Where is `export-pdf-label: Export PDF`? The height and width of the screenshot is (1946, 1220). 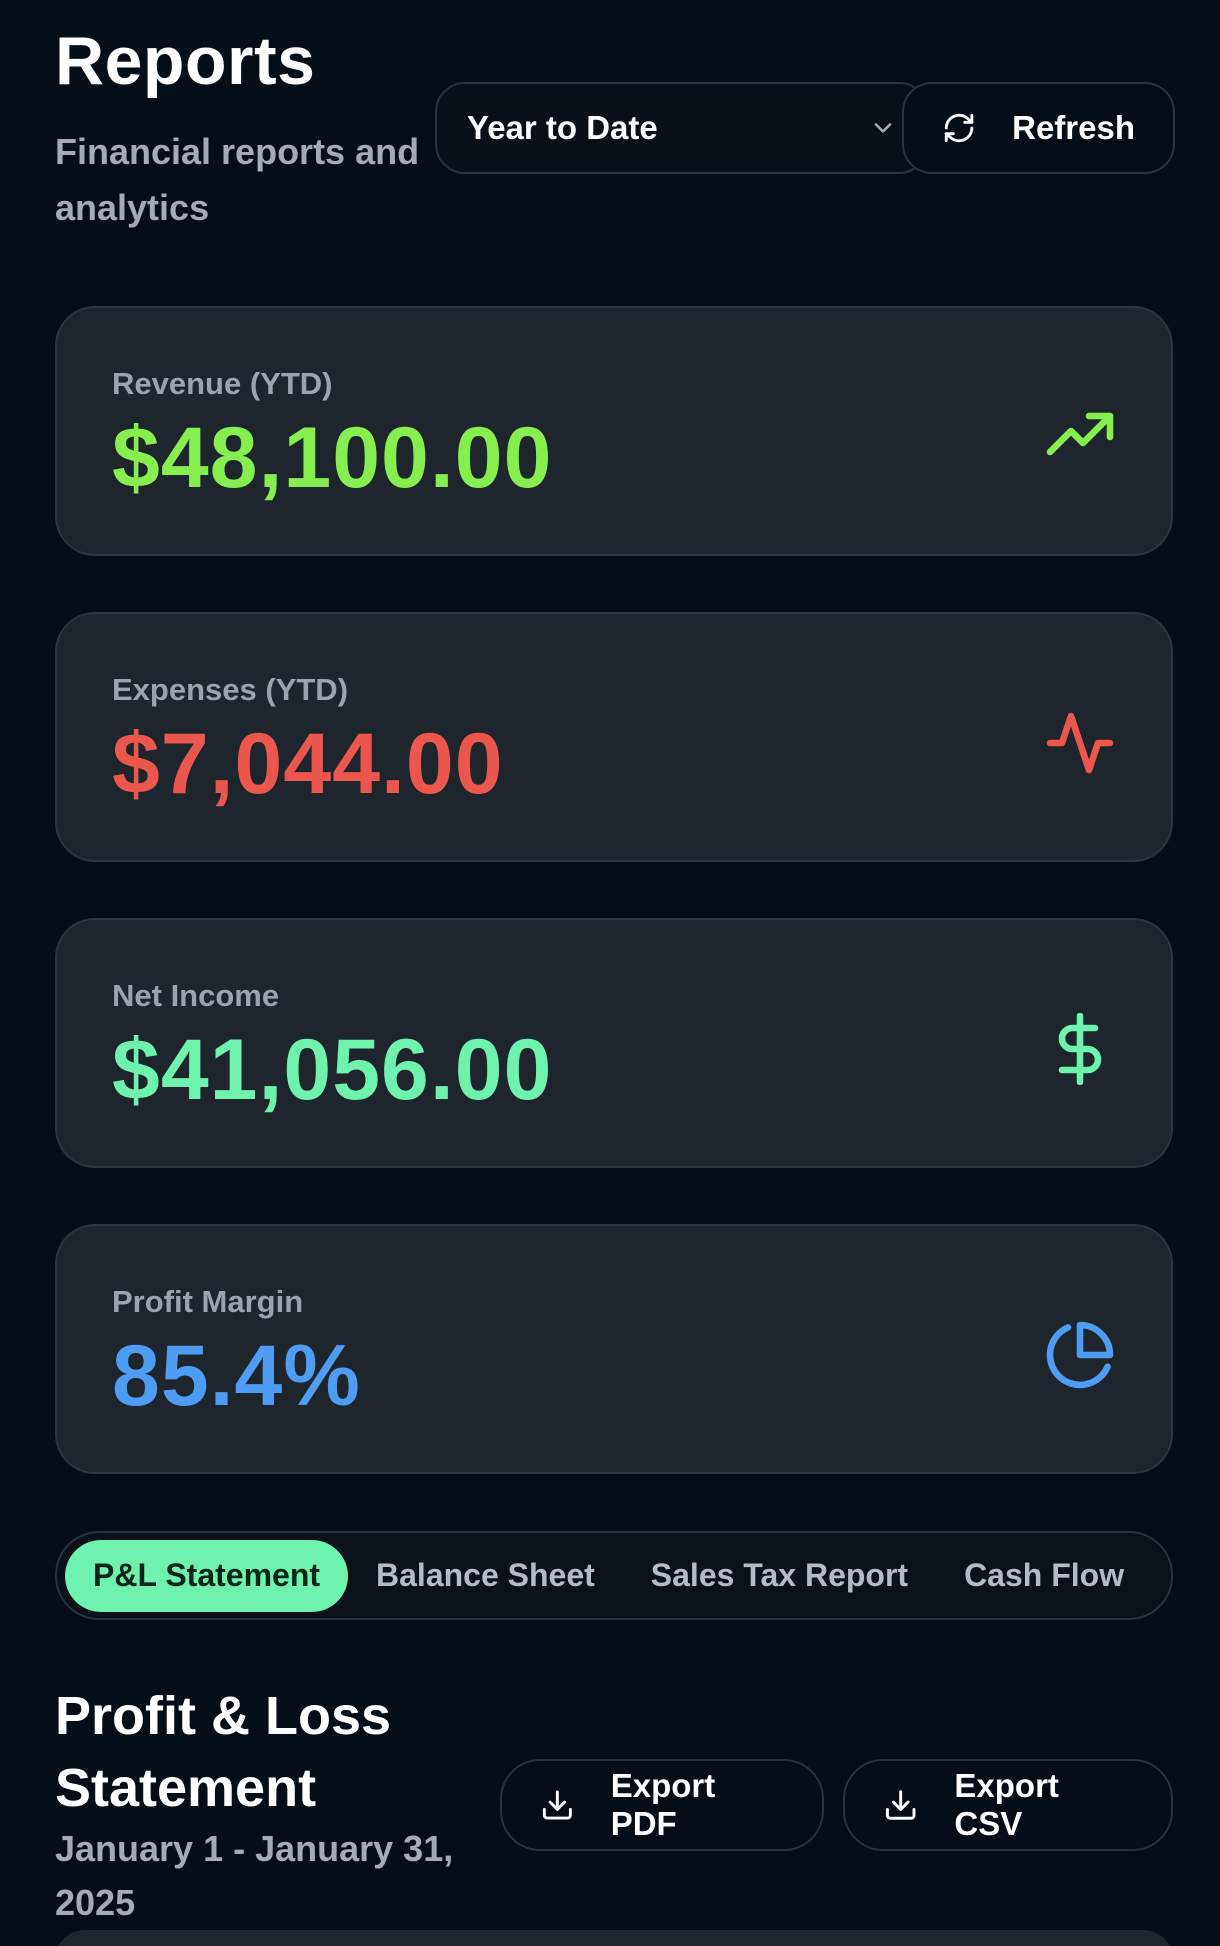
export-pdf-label: Export PDF is located at coordinates (663, 1804).